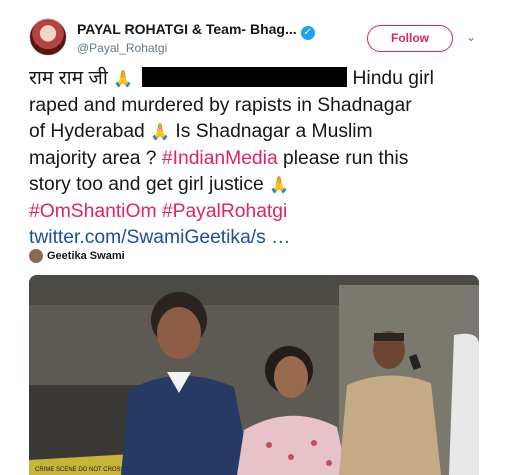 Image resolution: width=511 pixels, height=475 pixels. What do you see at coordinates (86, 256) in the screenshot?
I see `credit-name: Geetika Swami` at bounding box center [86, 256].